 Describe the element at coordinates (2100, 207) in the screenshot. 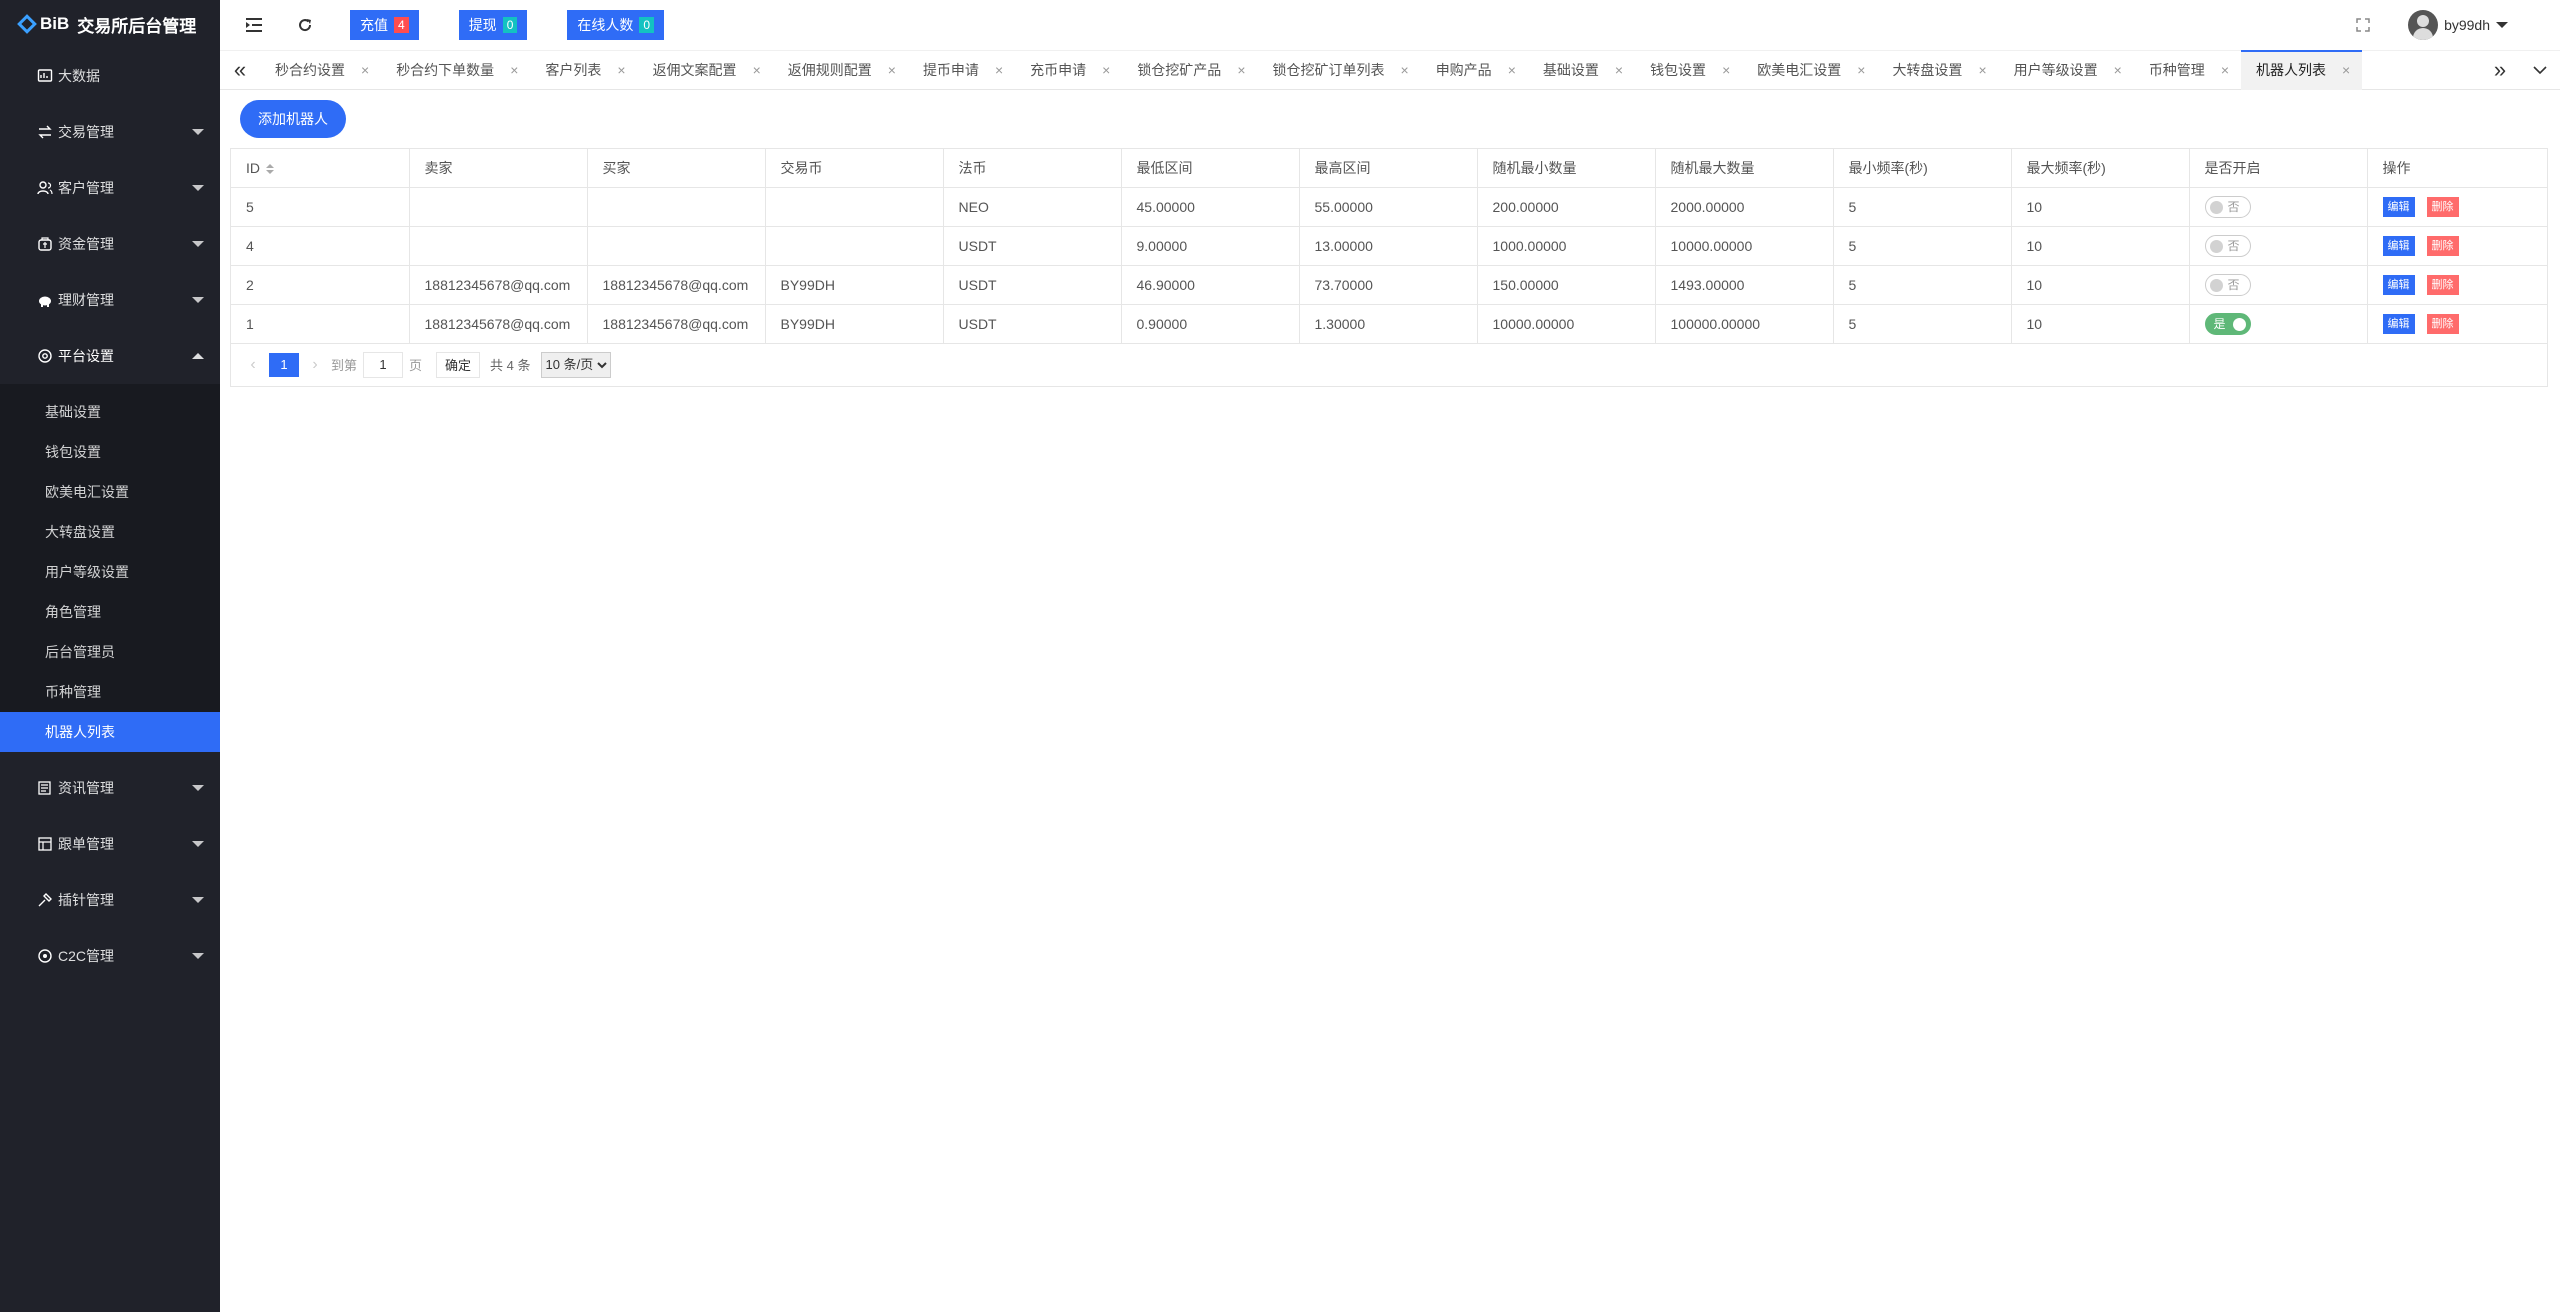

I see `cell-max-freq: 10` at that location.